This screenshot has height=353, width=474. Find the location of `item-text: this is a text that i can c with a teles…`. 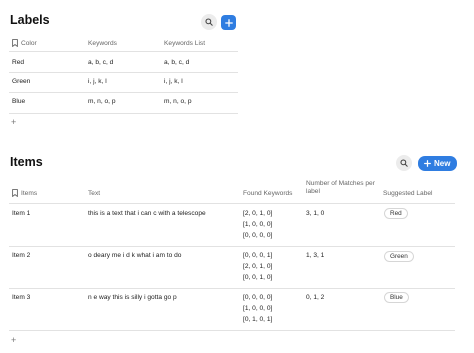

item-text: this is a text that i can c with a teles… is located at coordinates (147, 213).